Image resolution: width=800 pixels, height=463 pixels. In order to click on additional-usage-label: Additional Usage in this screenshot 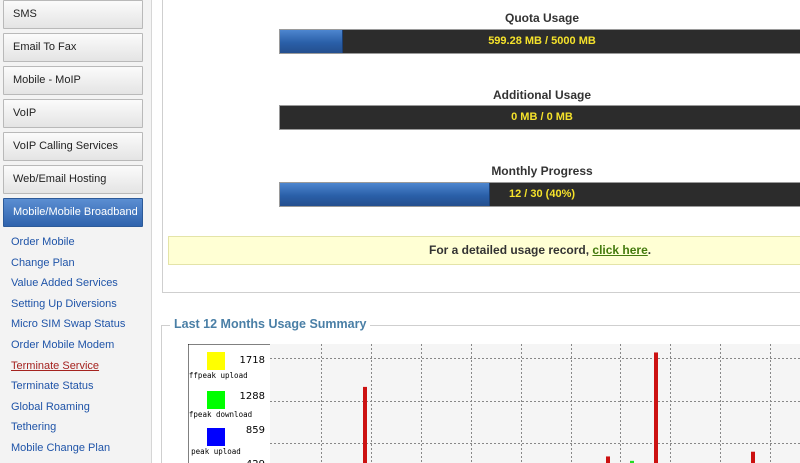, I will do `click(541, 95)`.